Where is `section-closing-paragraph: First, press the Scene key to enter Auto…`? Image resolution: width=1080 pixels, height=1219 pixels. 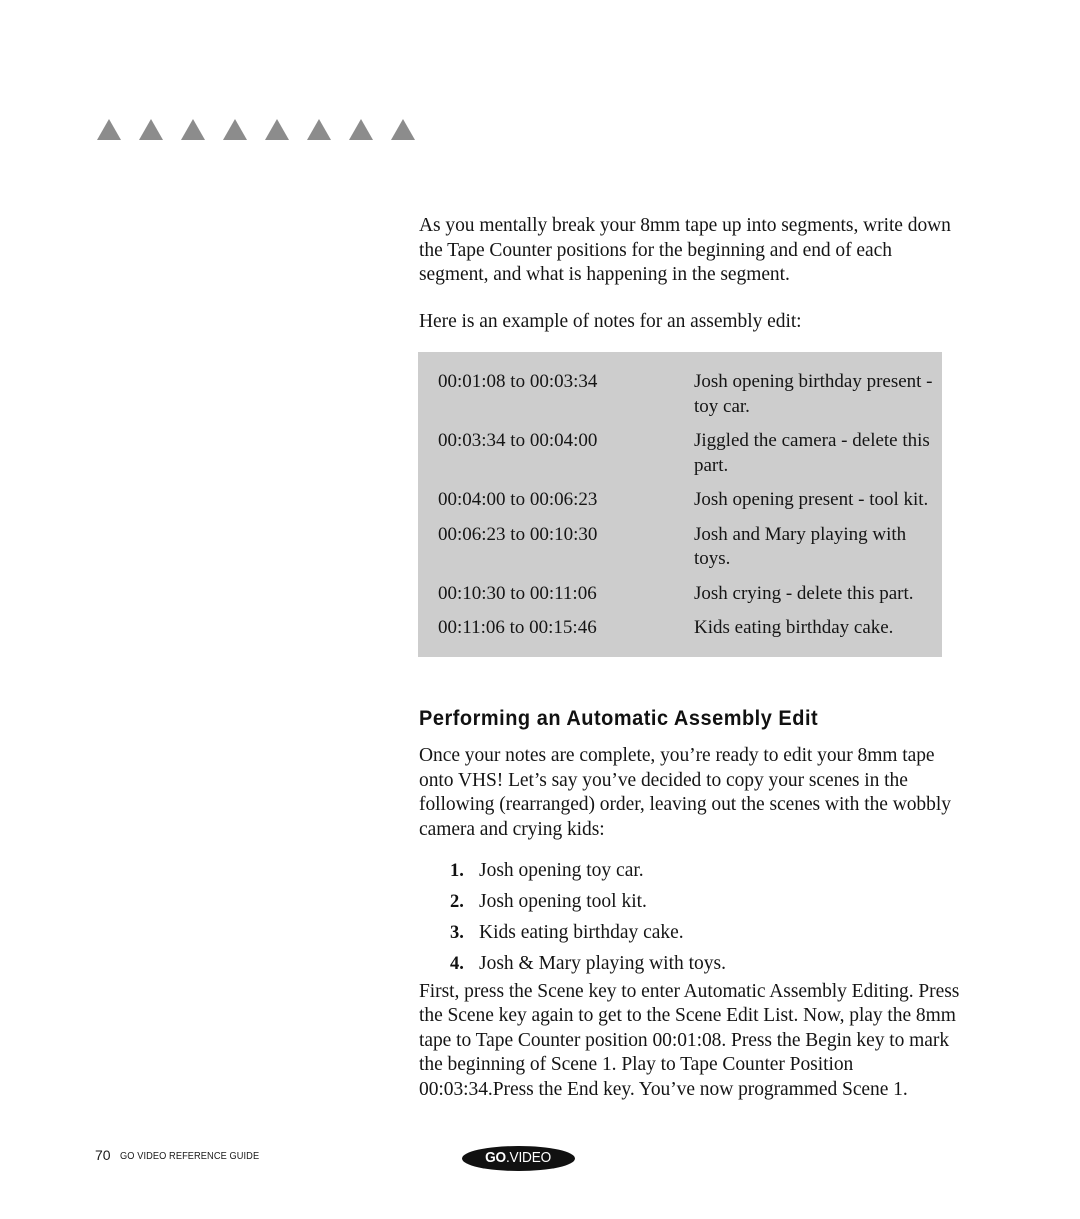 section-closing-paragraph: First, press the Scene key to enter Auto… is located at coordinates (689, 1040).